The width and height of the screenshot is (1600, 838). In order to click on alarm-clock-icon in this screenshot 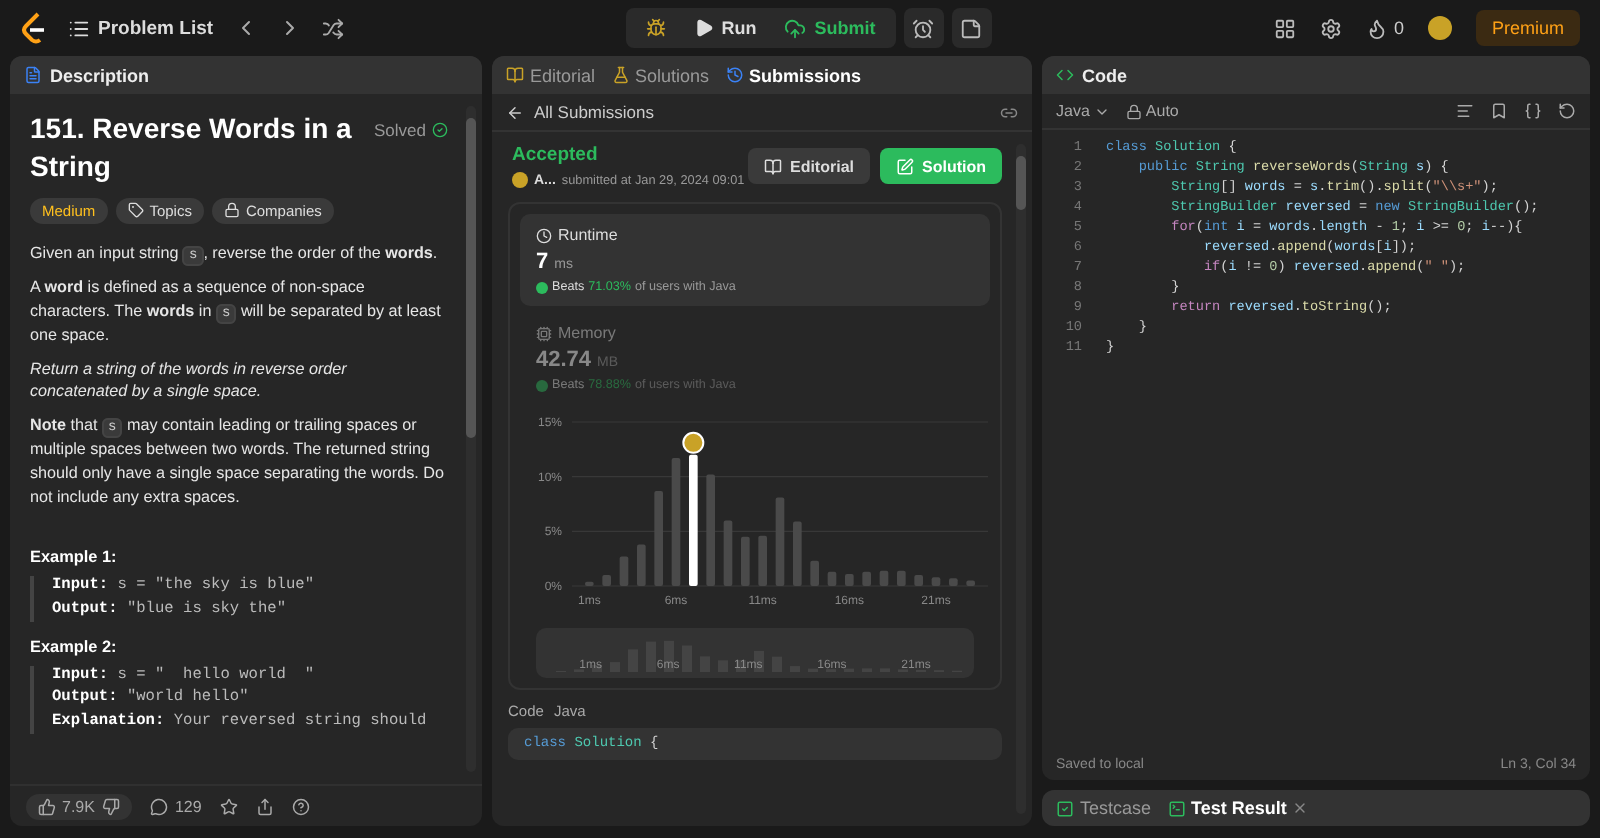, I will do `click(923, 28)`.